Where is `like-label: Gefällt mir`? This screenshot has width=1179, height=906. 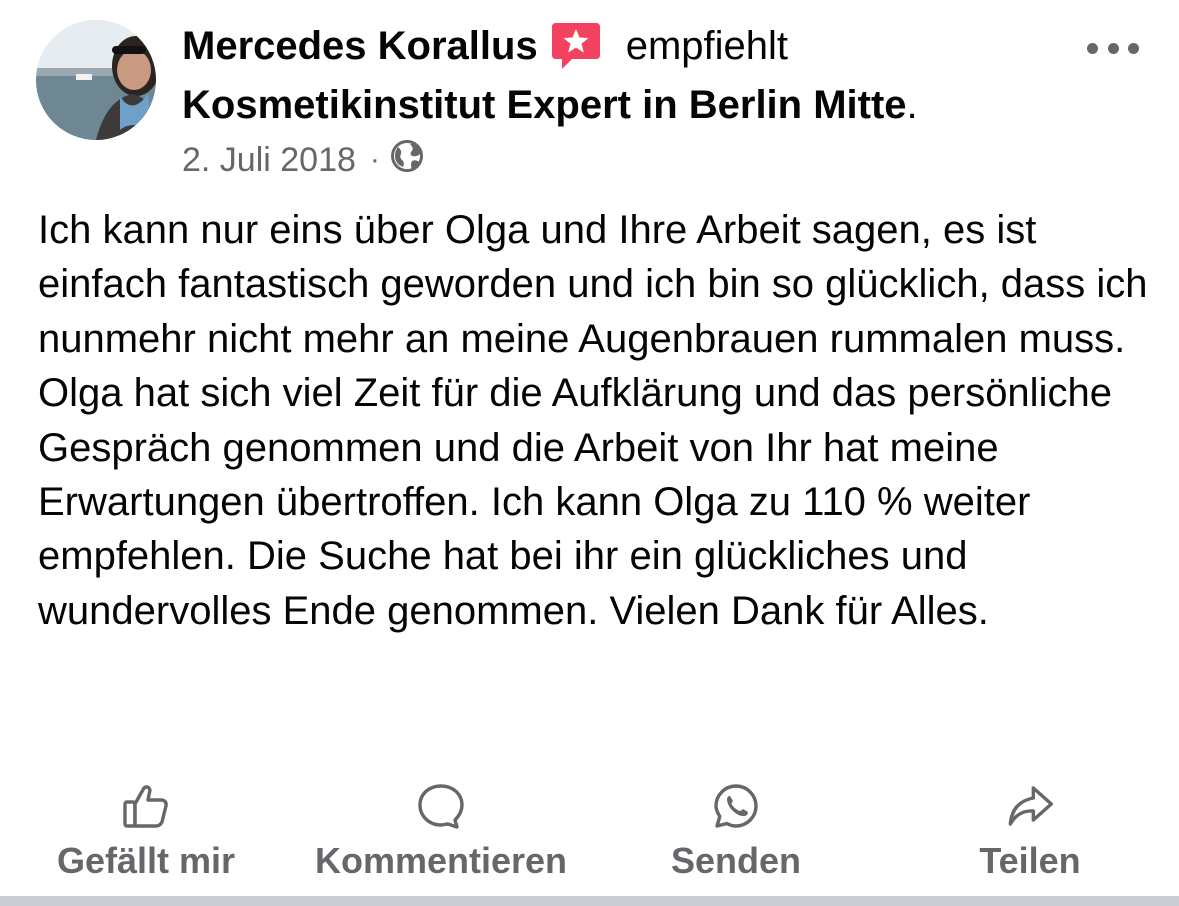 like-label: Gefällt mir is located at coordinates (146, 860).